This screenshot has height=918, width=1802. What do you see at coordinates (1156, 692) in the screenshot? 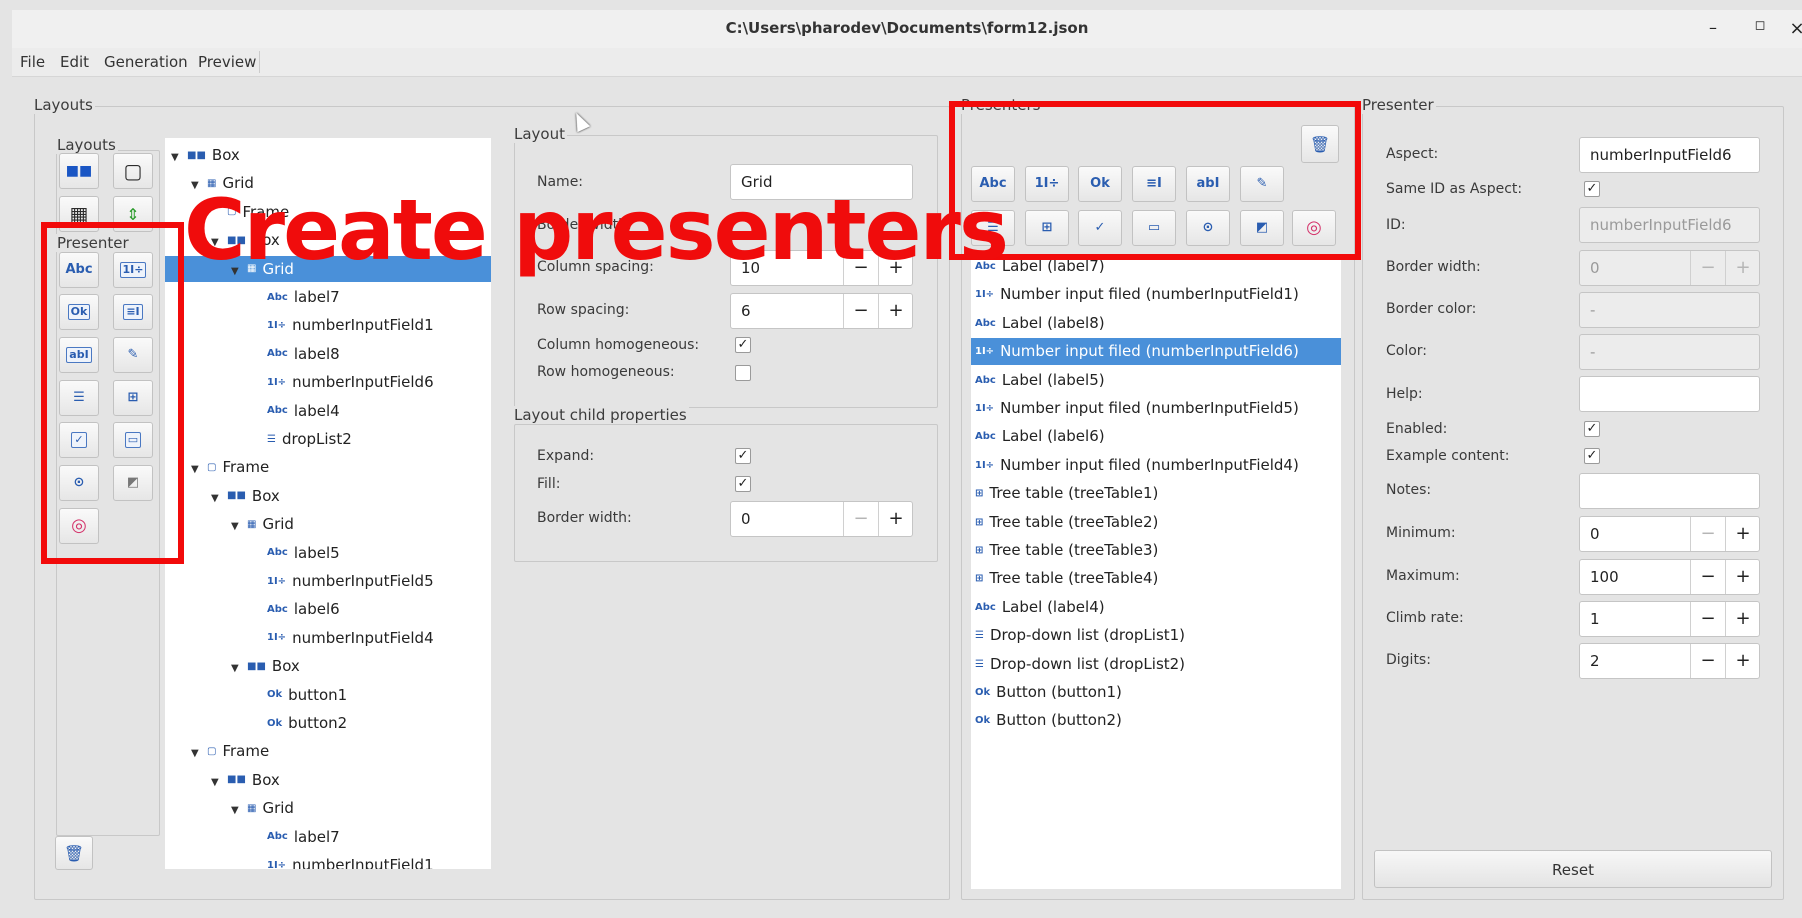
I see `presenter-list-item: Ok Button (button1)` at bounding box center [1156, 692].